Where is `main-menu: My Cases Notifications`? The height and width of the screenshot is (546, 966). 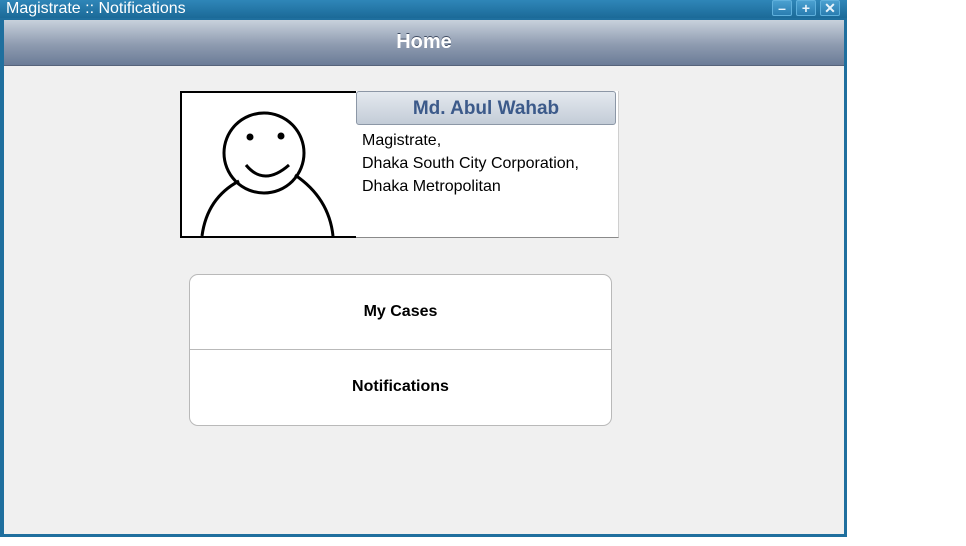
main-menu: My Cases Notifications is located at coordinates (400, 350).